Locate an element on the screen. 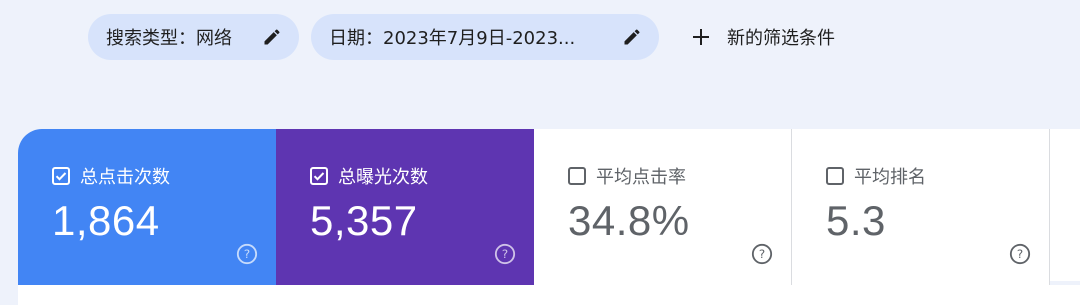 The image size is (1080, 305). search-type-filter-chip: 搜索类型：网络 is located at coordinates (193, 37).